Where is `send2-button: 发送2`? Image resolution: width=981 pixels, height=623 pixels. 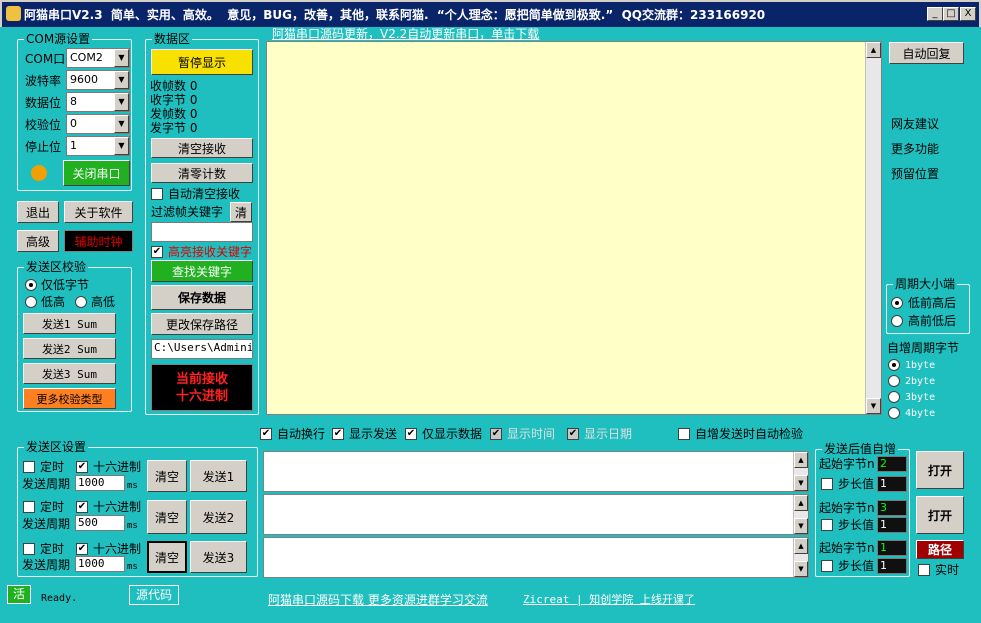
send2-button: 发送2 is located at coordinates (218, 517).